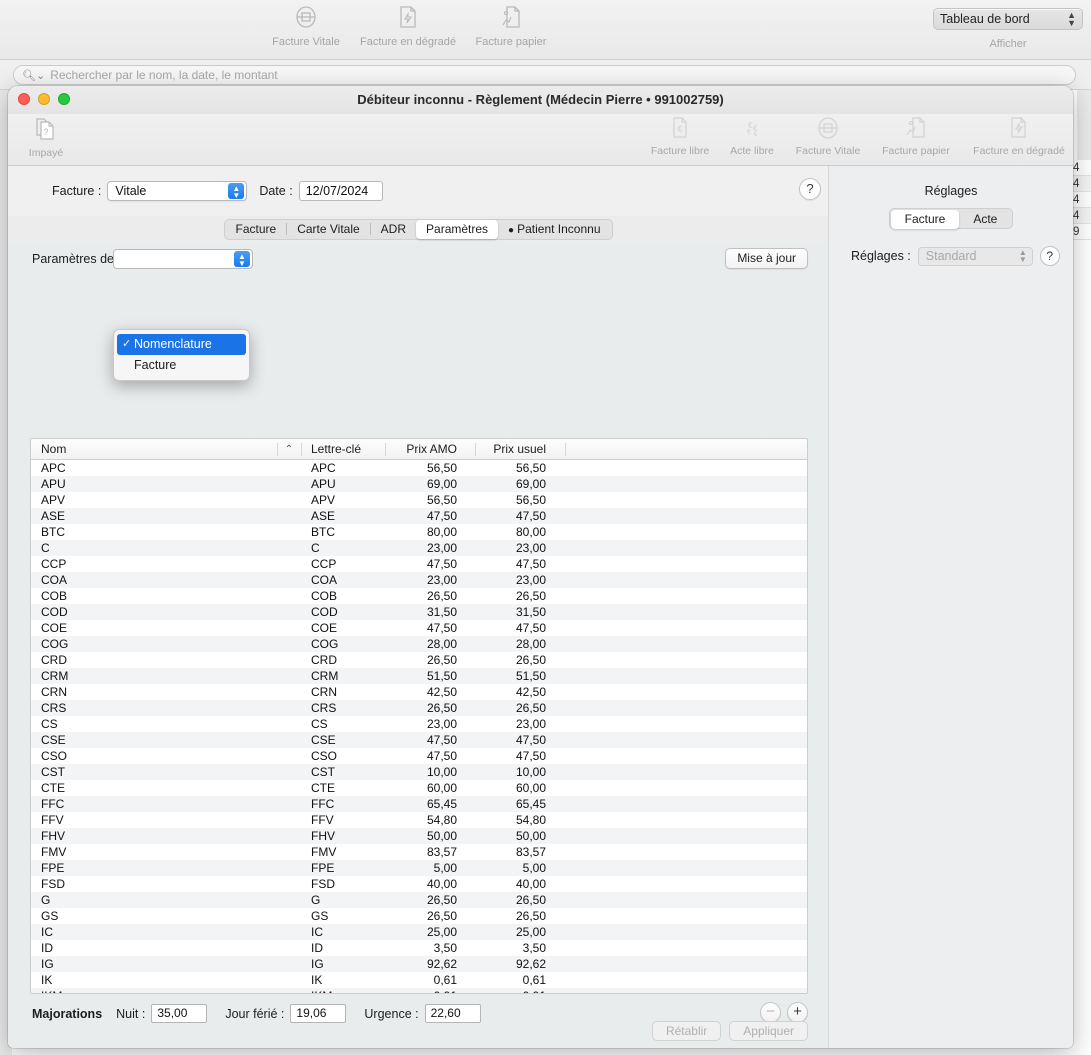 The height and width of the screenshot is (1055, 1091). Describe the element at coordinates (419, 500) in the screenshot. I see `table-row: APV APV 56,50 56,50` at that location.